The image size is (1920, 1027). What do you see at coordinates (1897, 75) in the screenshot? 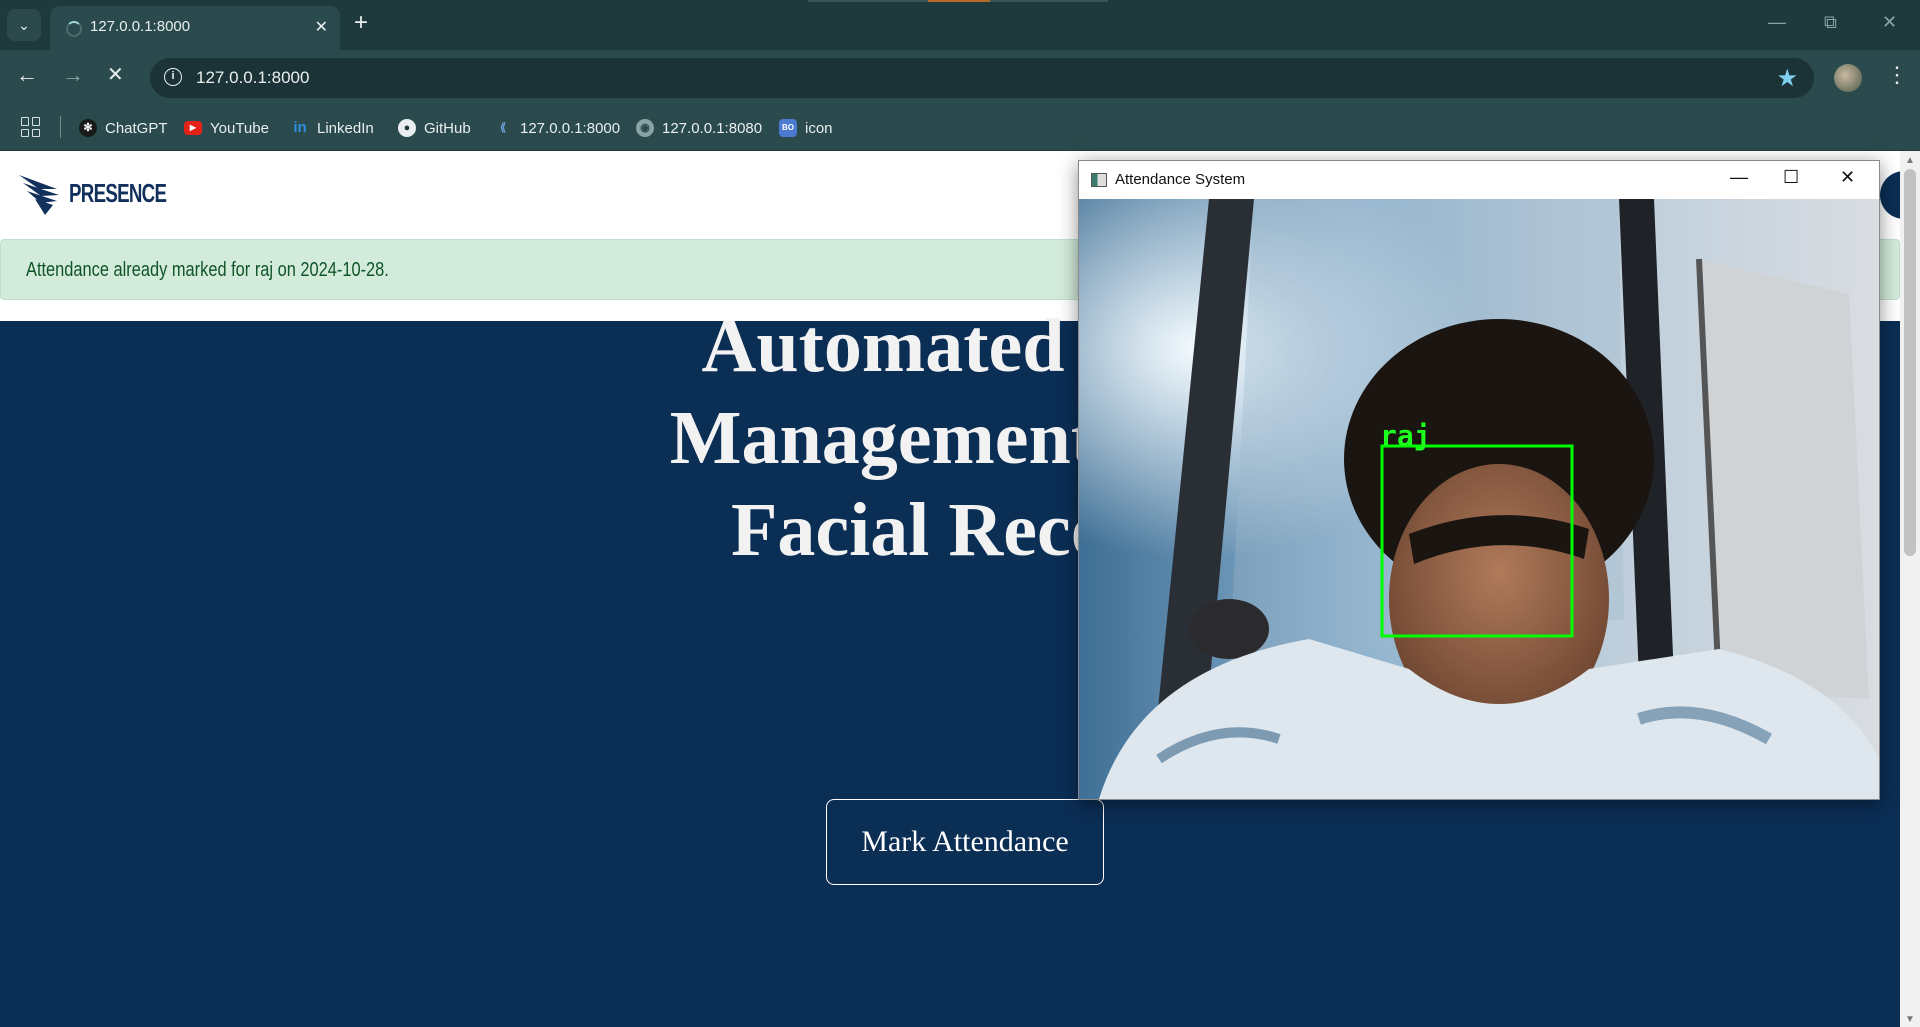
I see `menu-kebab-icon: ⋮` at bounding box center [1897, 75].